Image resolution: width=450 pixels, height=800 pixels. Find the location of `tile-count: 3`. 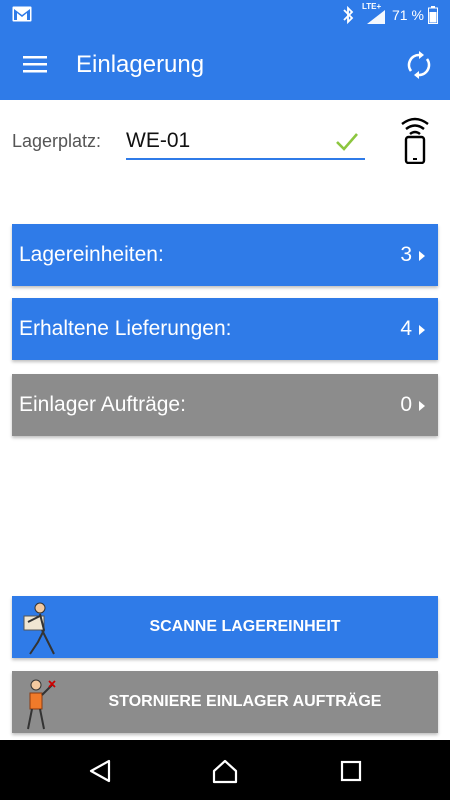

tile-count: 3 is located at coordinates (406, 254).